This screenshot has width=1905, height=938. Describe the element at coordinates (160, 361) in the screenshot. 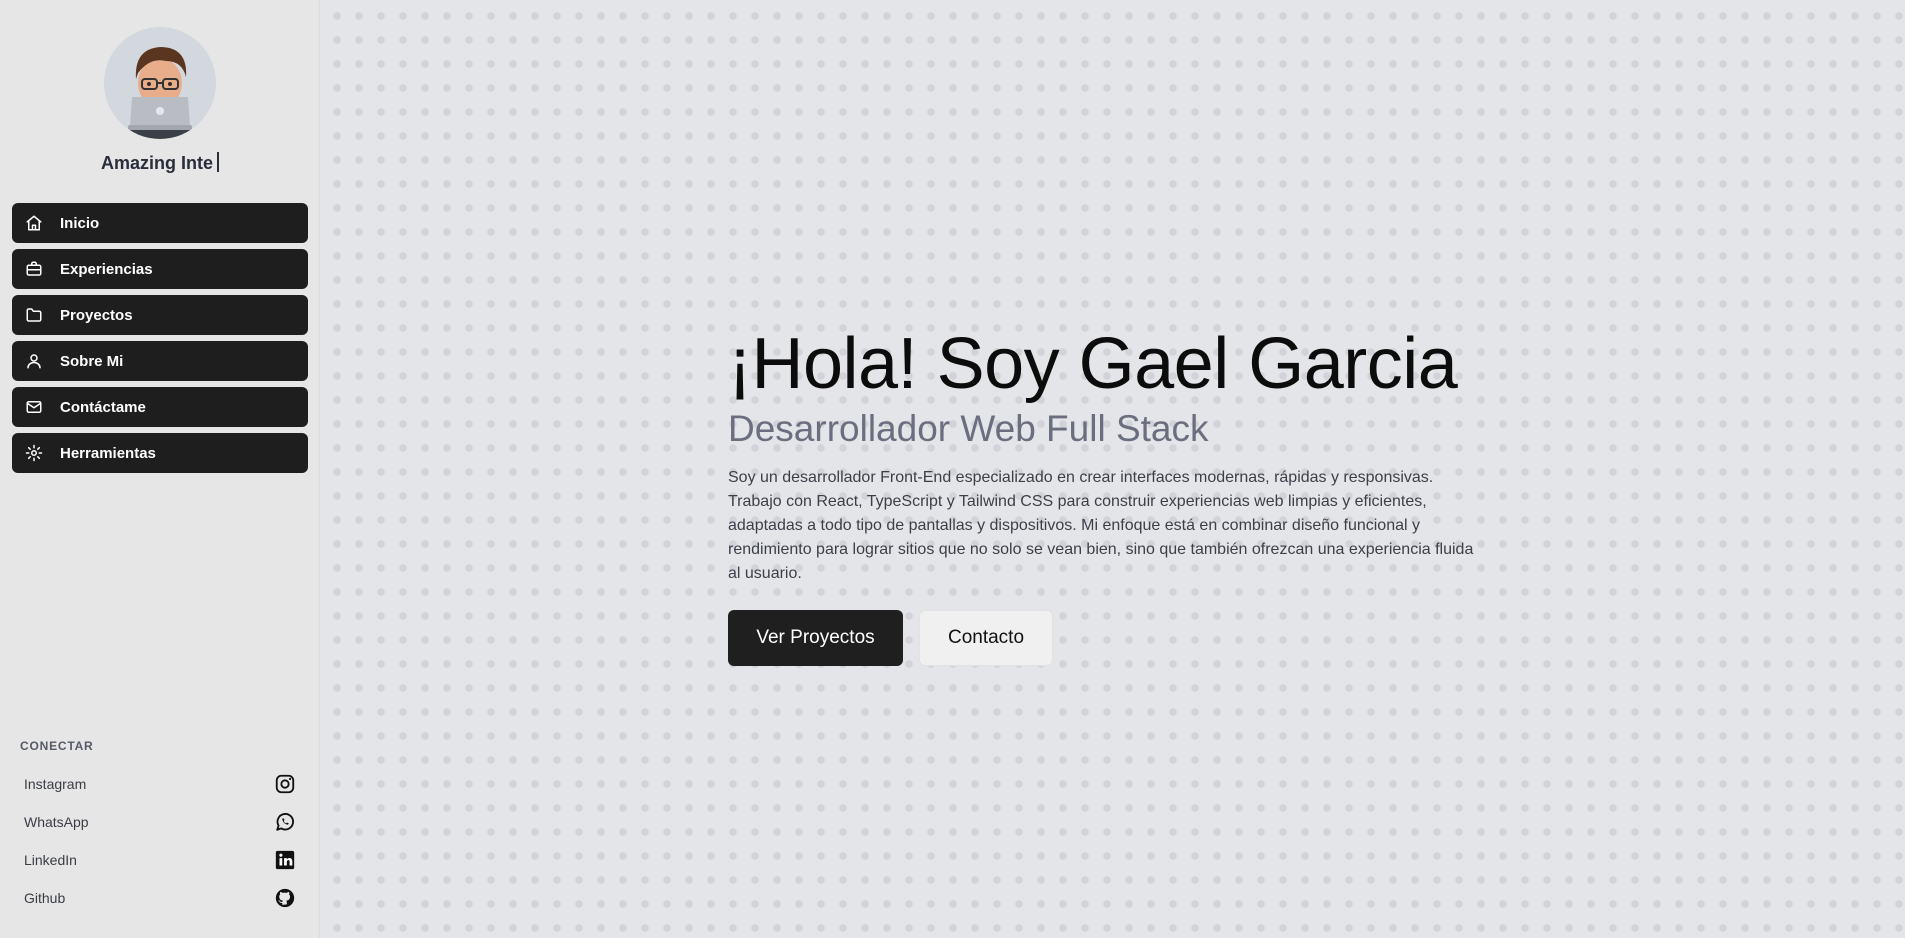

I see `sidebar-item-sobre-mi: Sobre Mi` at that location.